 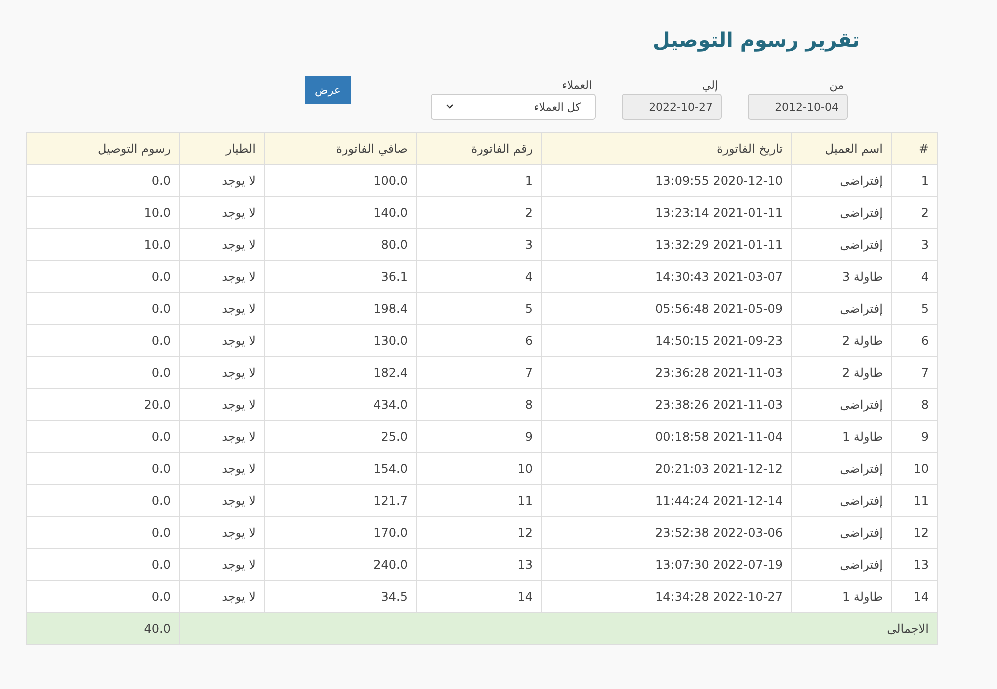 I want to click on table-cell: 434.0, so click(x=340, y=404).